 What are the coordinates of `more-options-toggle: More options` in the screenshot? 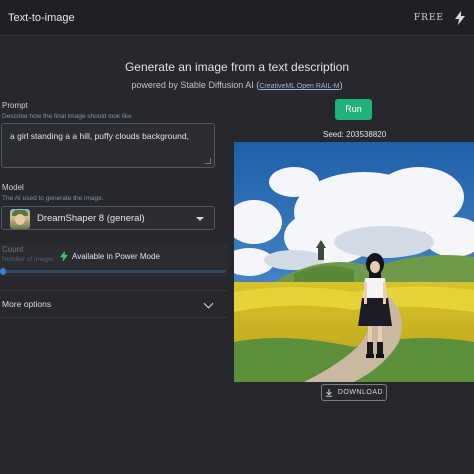 It's located at (114, 304).